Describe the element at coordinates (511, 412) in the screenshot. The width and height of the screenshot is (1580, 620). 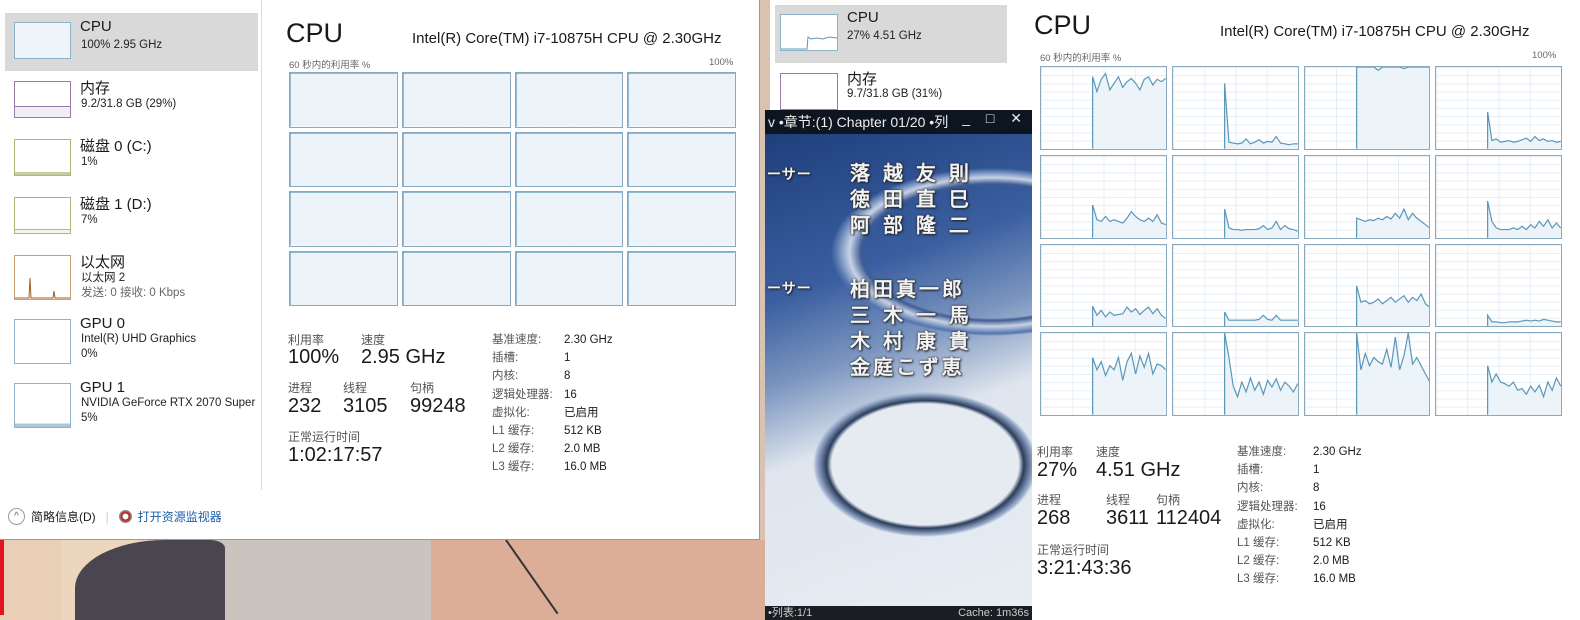
I see `spec-key: 虚拟化:` at that location.